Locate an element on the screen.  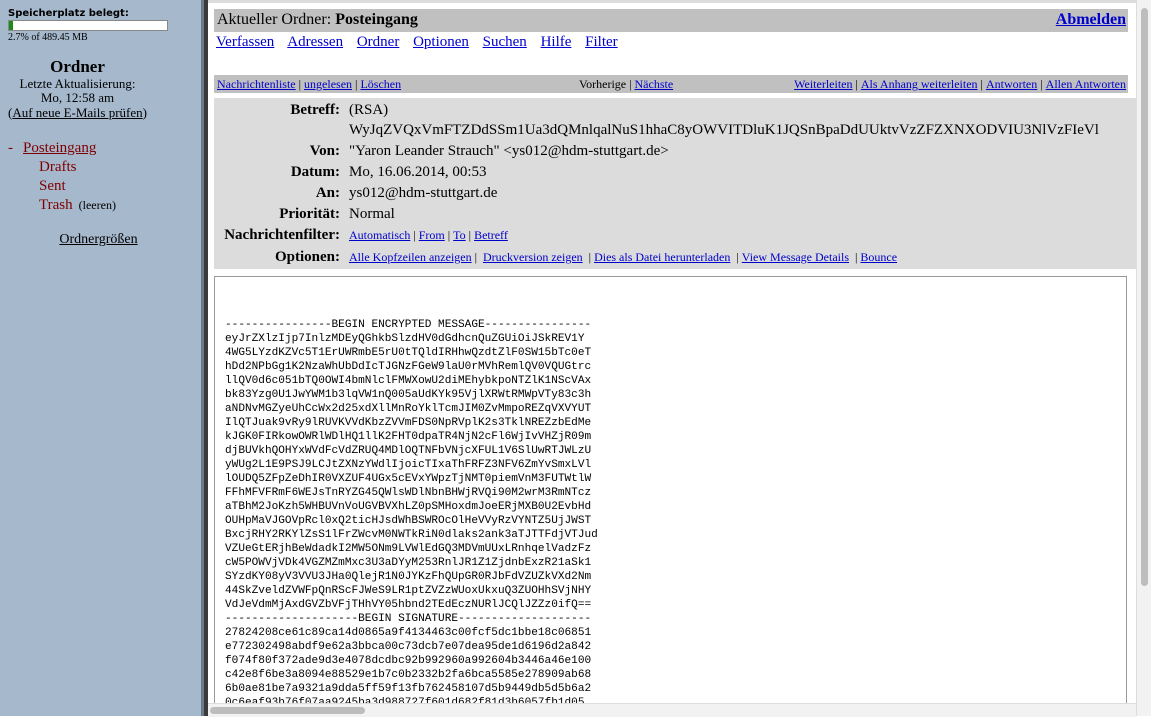
check-mail: (Auf neue E-Mails prüfen) is located at coordinates (77, 113).